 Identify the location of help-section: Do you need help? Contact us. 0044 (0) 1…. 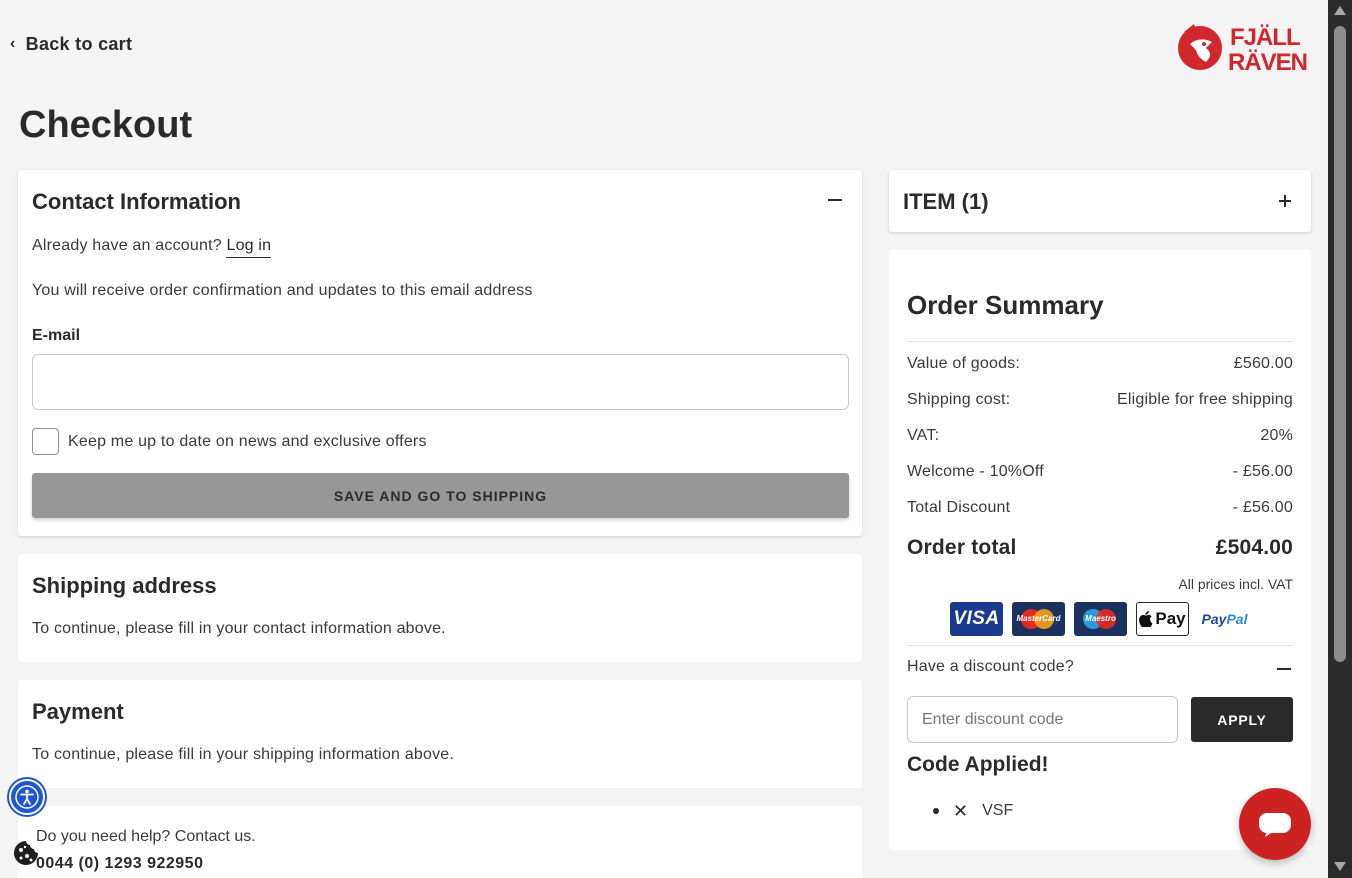
(440, 842).